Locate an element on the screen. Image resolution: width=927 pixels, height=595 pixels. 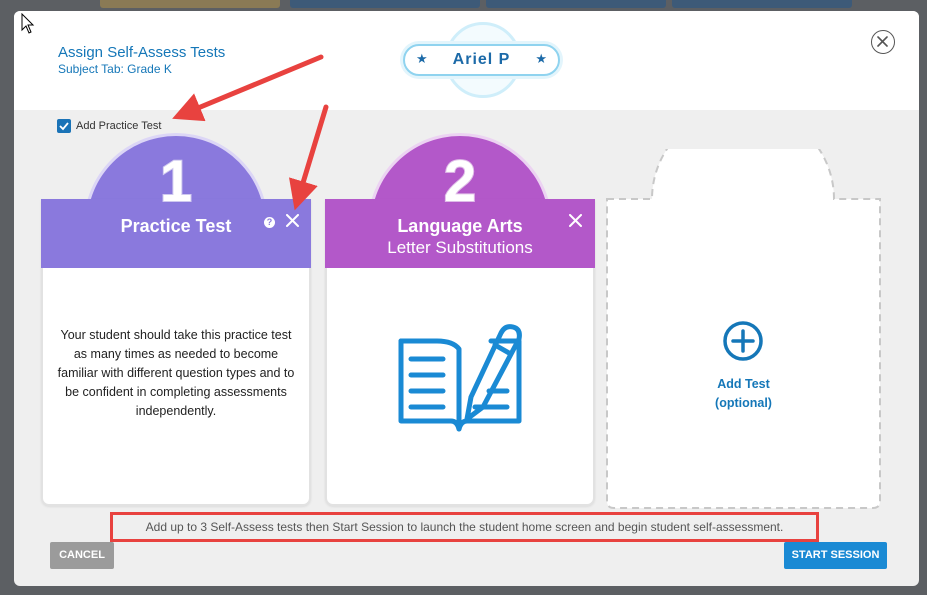
modal-subtitle: Subject Tab: Grade K is located at coordinates (115, 69).